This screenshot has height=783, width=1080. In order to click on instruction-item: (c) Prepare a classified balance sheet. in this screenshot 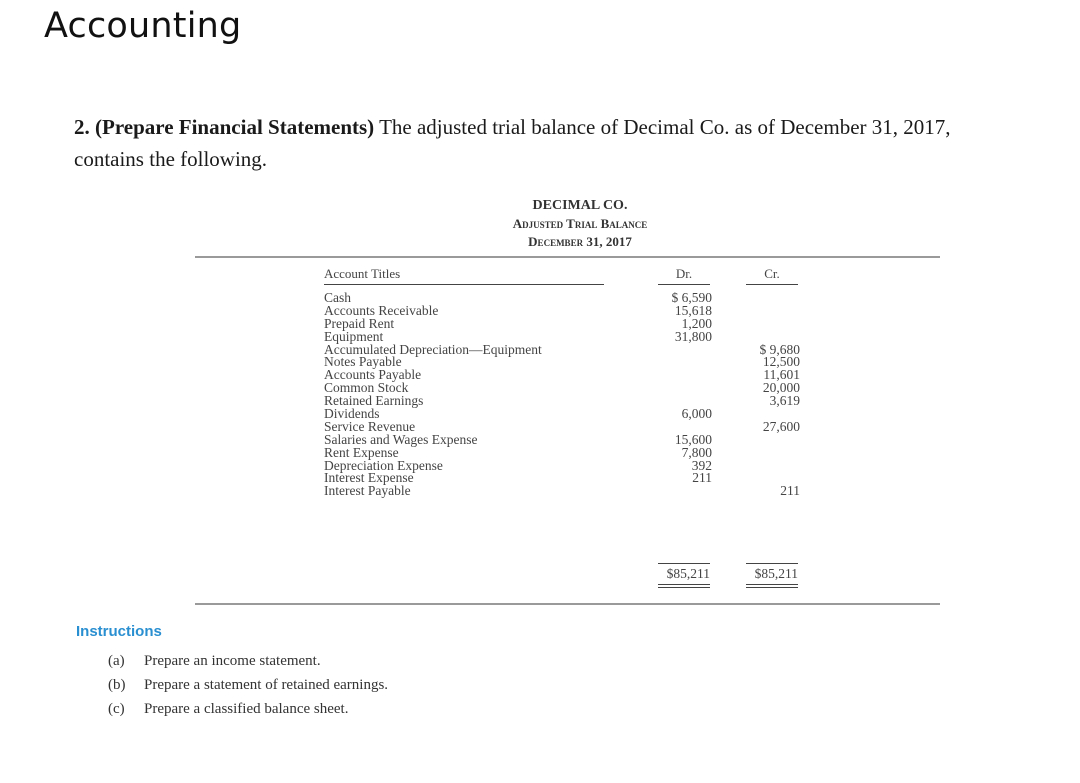, I will do `click(248, 711)`.